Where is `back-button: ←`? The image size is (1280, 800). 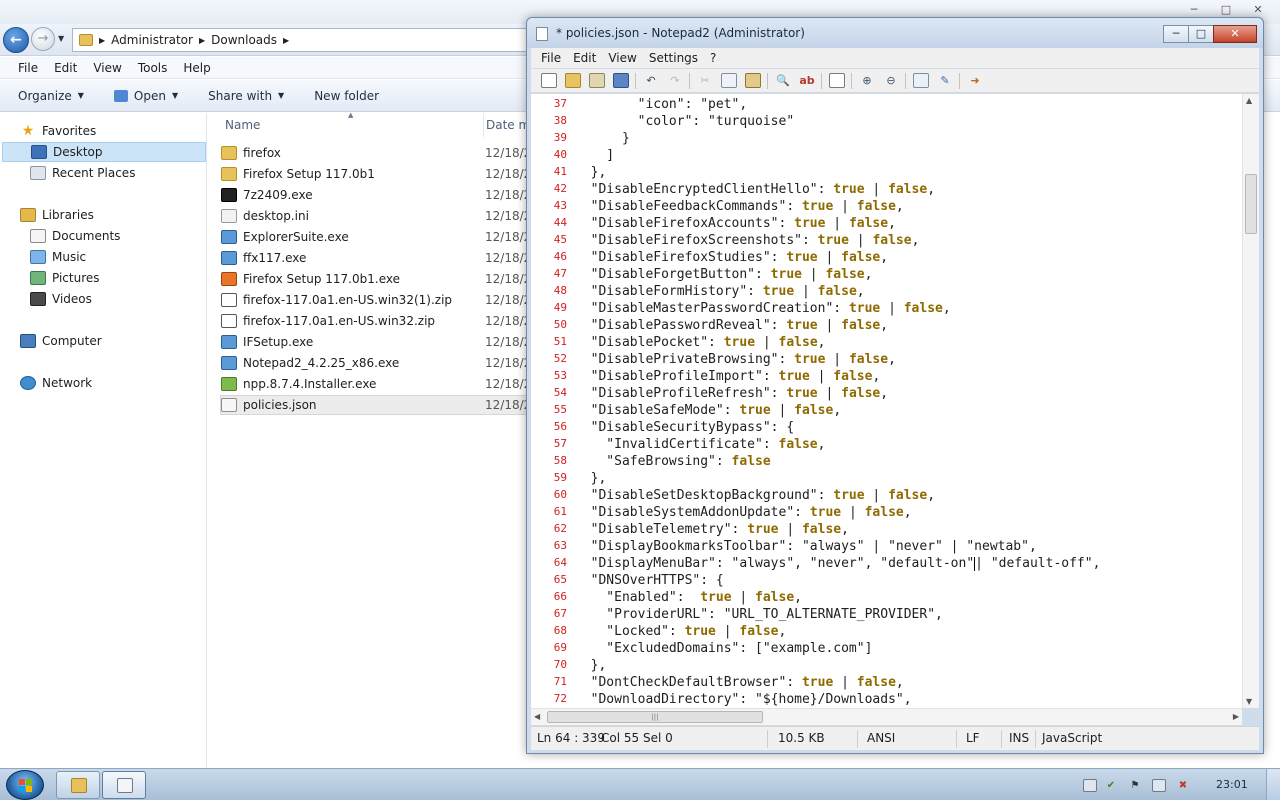 back-button: ← is located at coordinates (16, 40).